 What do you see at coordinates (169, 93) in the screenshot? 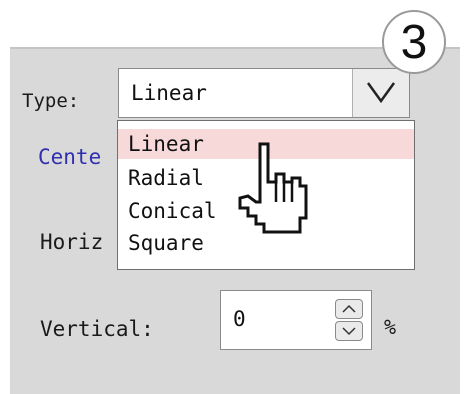
I see `type-select-value: Linear` at bounding box center [169, 93].